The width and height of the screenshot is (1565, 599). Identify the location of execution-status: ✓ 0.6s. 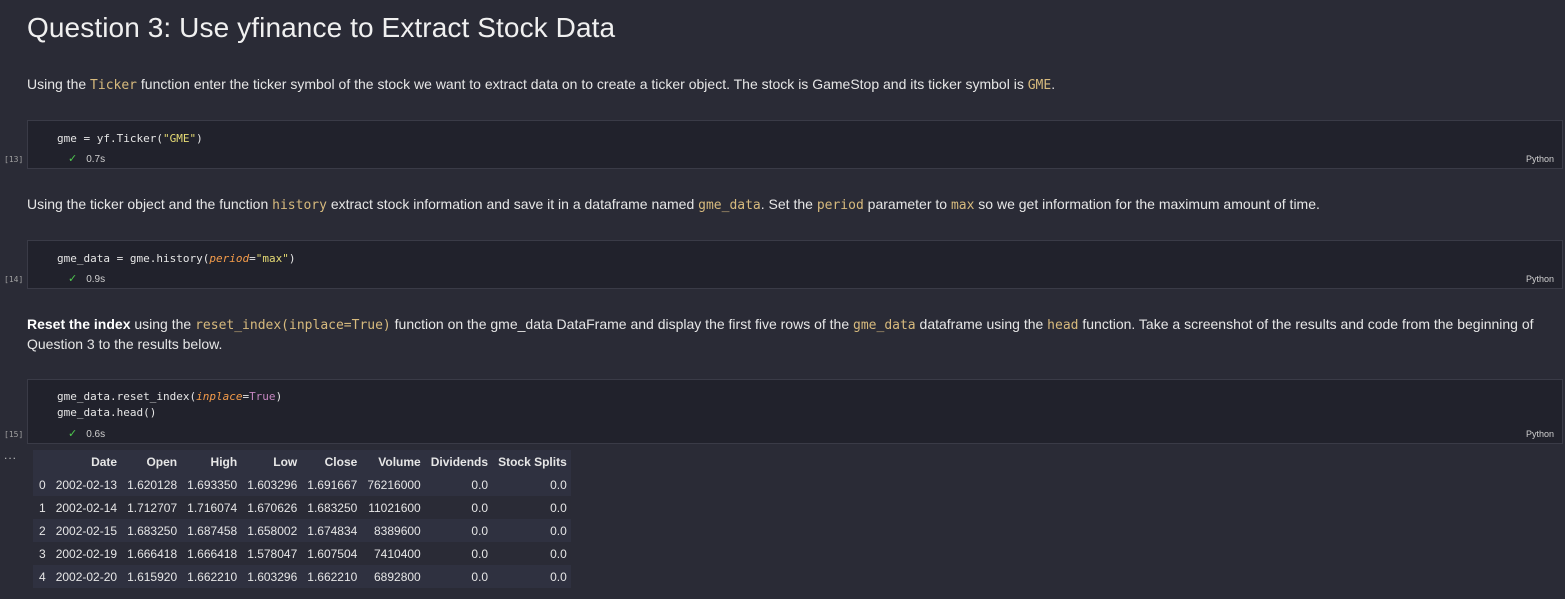
(86, 433).